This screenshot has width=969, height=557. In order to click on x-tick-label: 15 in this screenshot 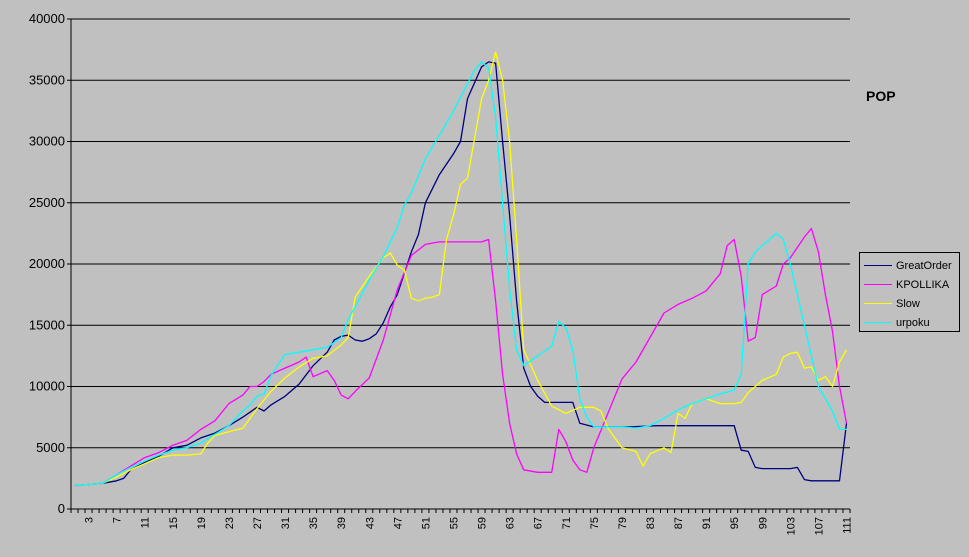, I will do `click(174, 523)`.